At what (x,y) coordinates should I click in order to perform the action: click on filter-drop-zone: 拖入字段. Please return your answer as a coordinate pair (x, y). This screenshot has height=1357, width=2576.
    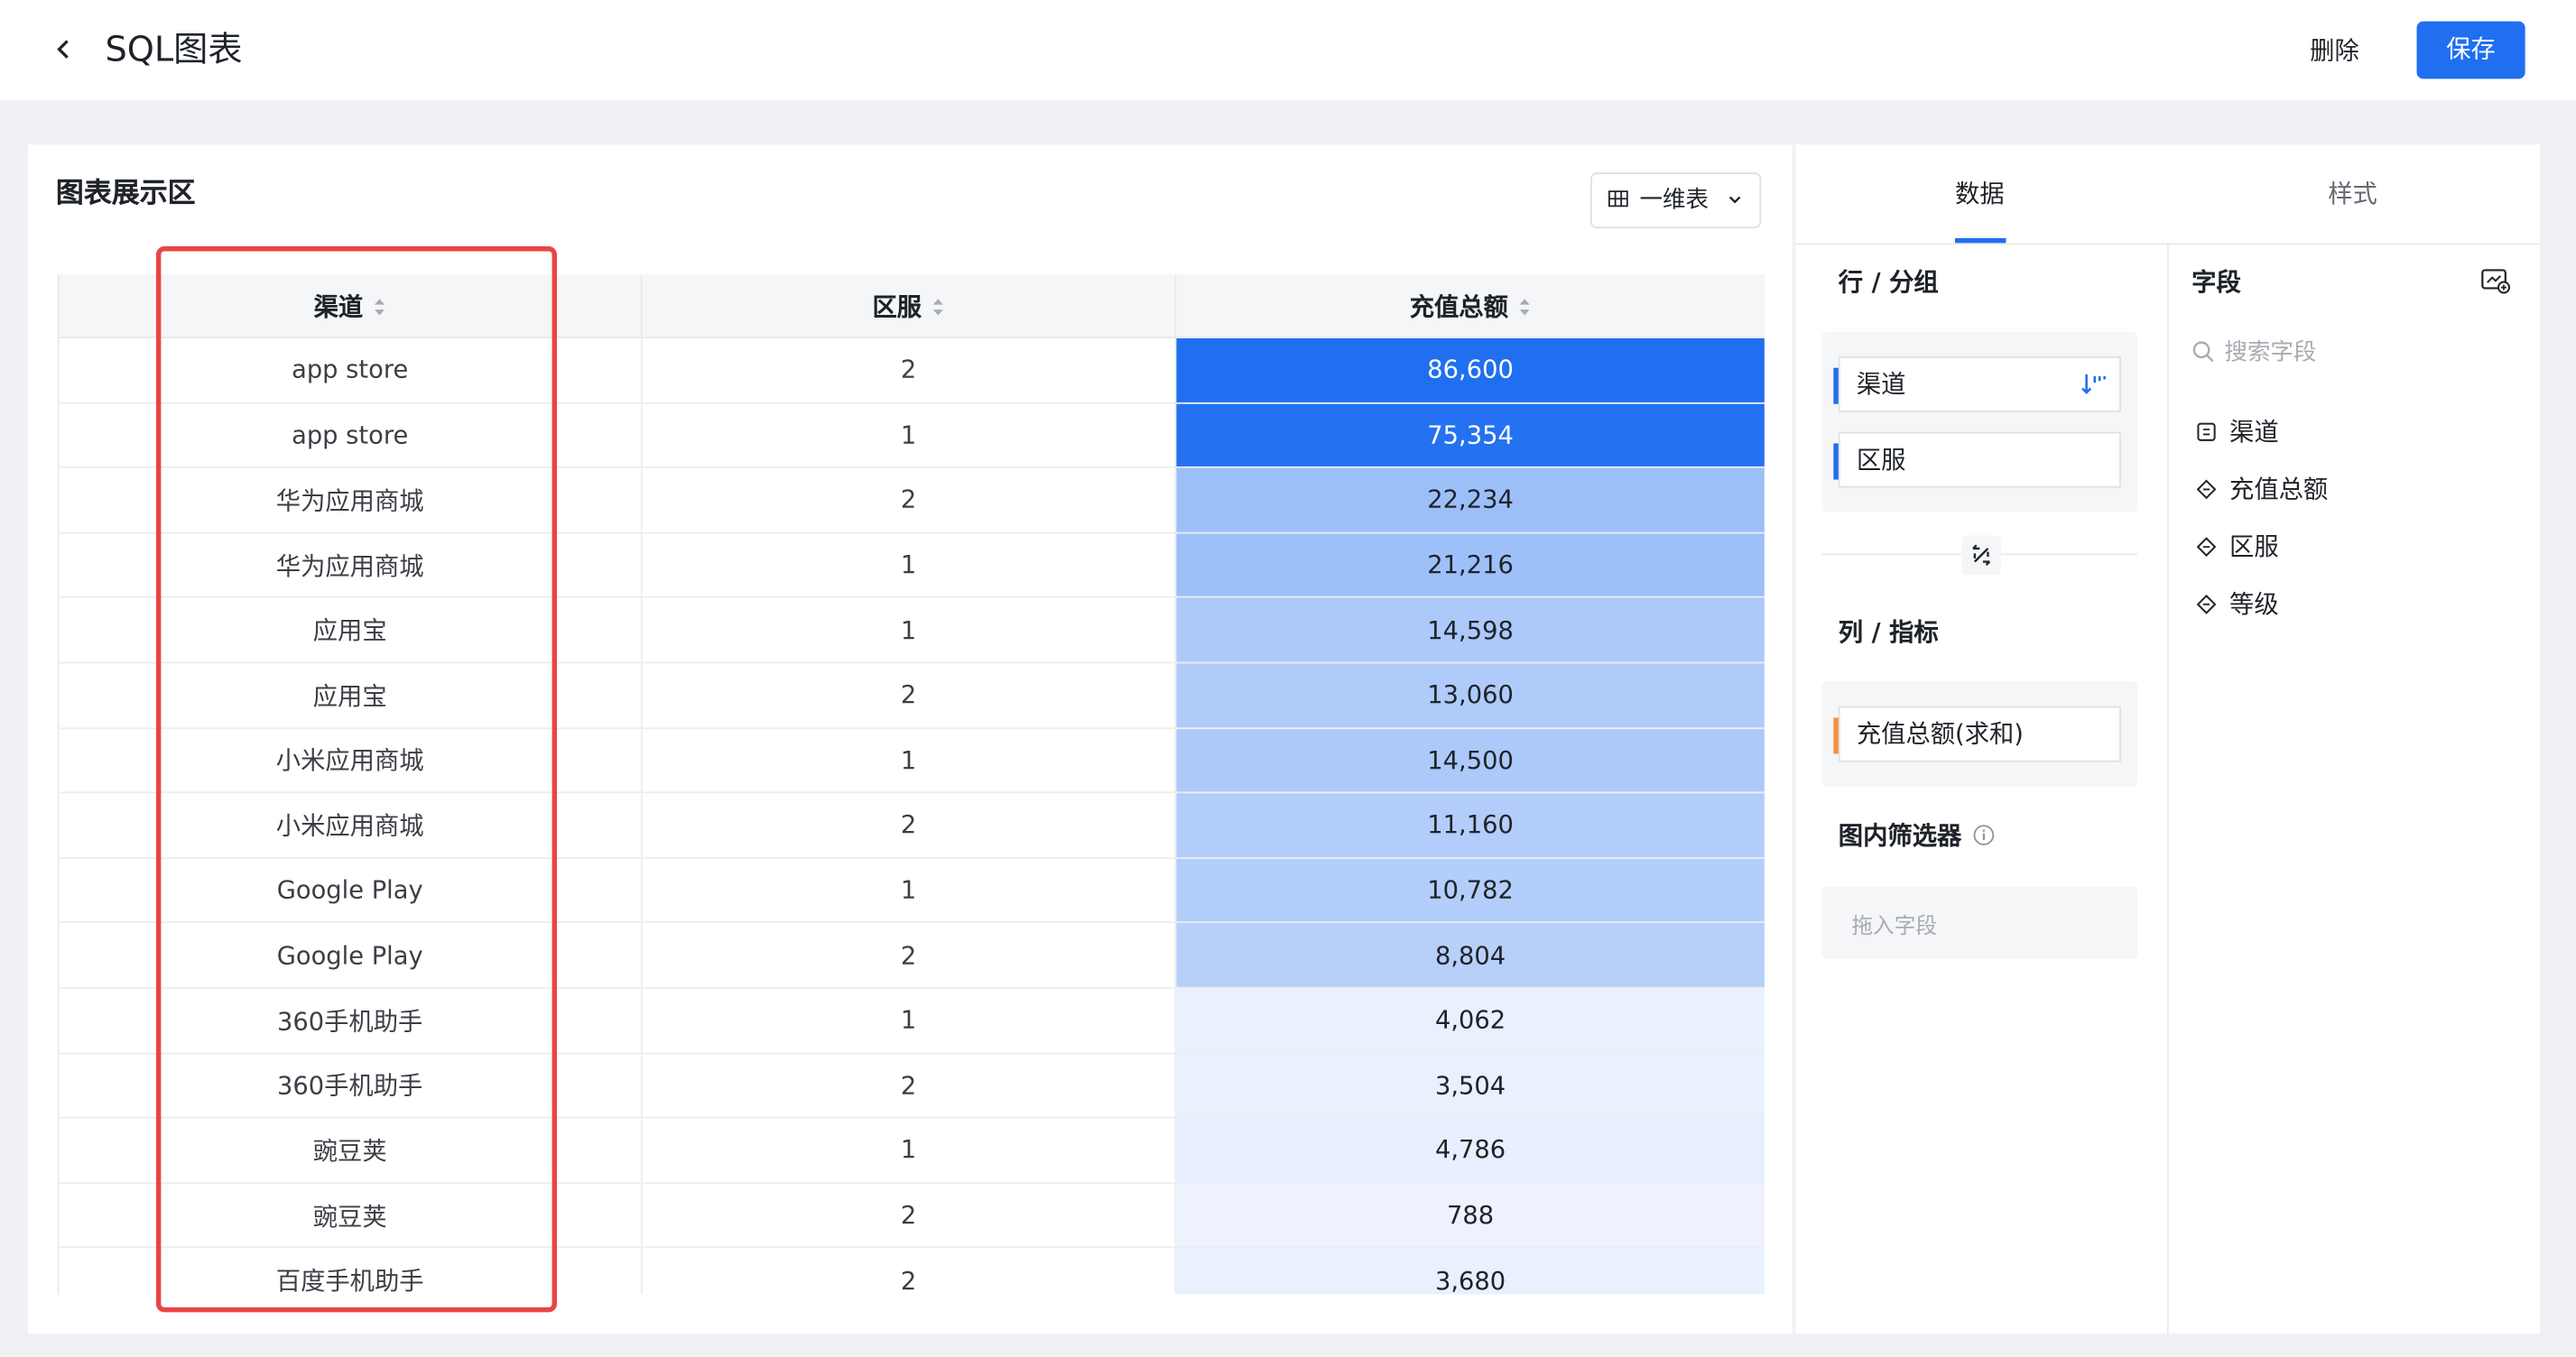
    Looking at the image, I should click on (1980, 922).